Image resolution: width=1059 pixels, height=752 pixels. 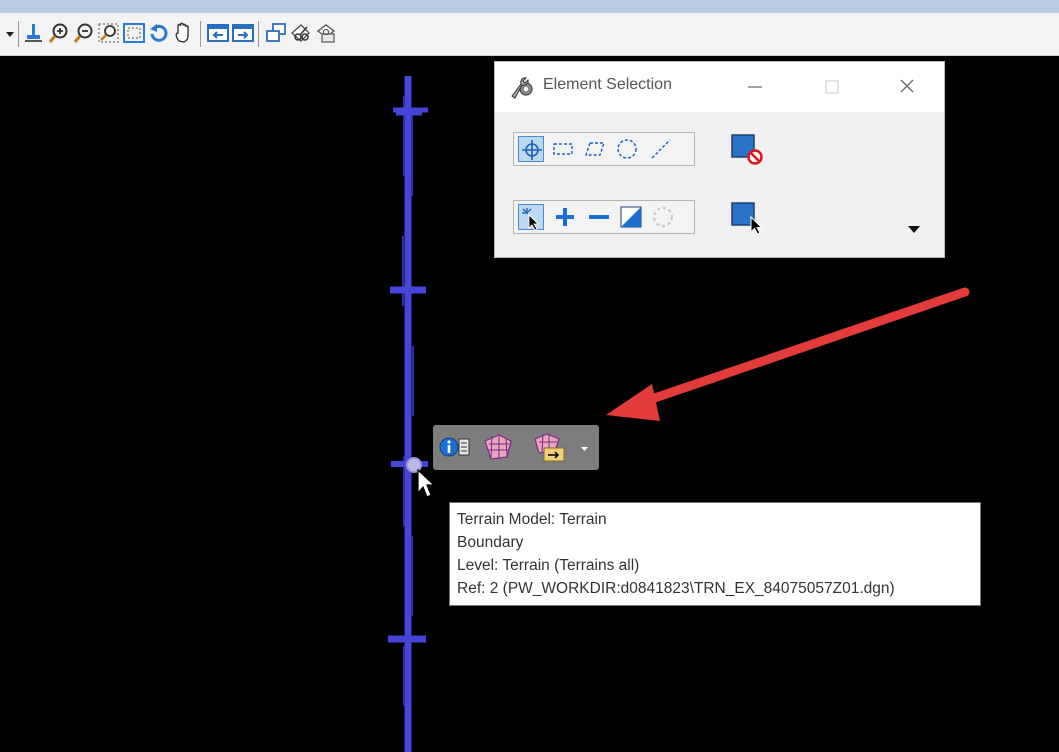 I want to click on element-selection-dialog: Element Selection, so click(x=719, y=159).